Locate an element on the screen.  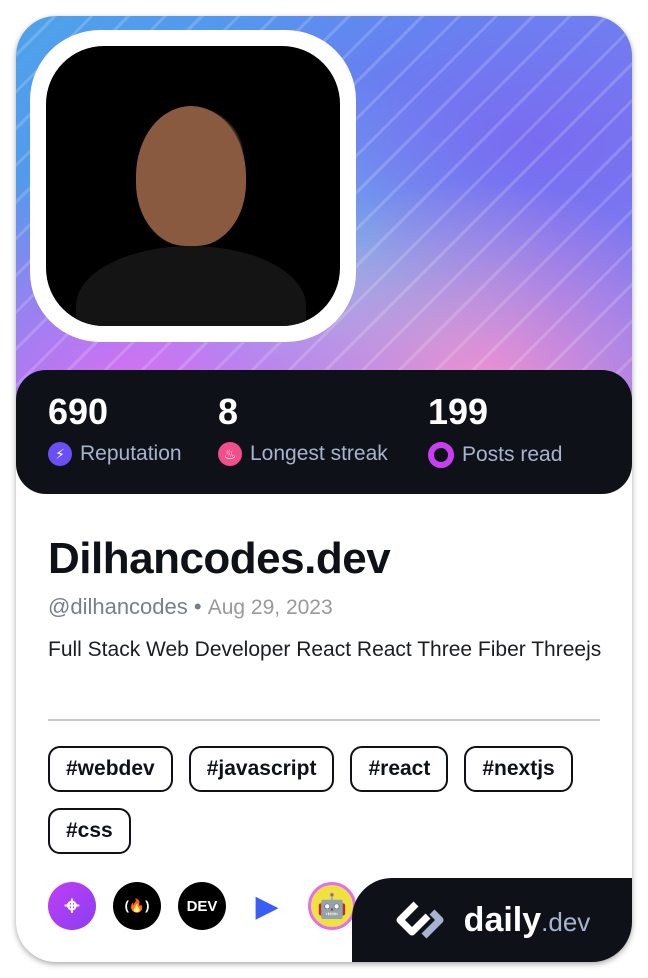
tag: #webdev is located at coordinates (110, 769).